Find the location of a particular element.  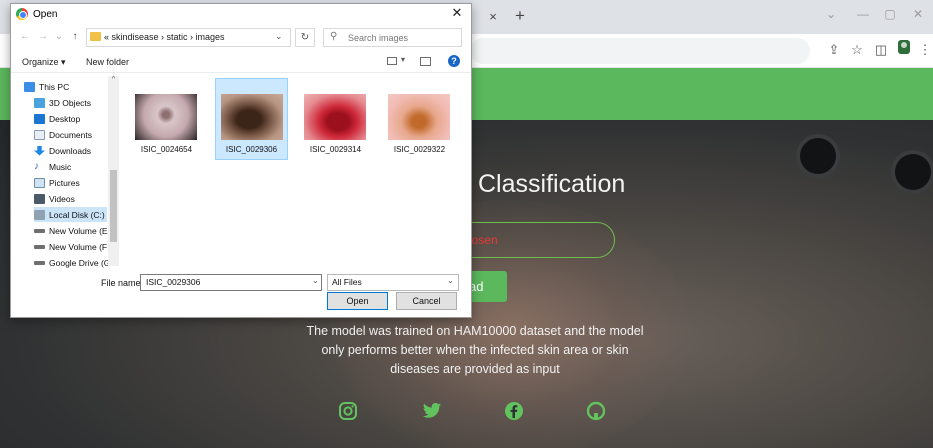

recent-dropdown-icon: ⌄ is located at coordinates (59, 37).